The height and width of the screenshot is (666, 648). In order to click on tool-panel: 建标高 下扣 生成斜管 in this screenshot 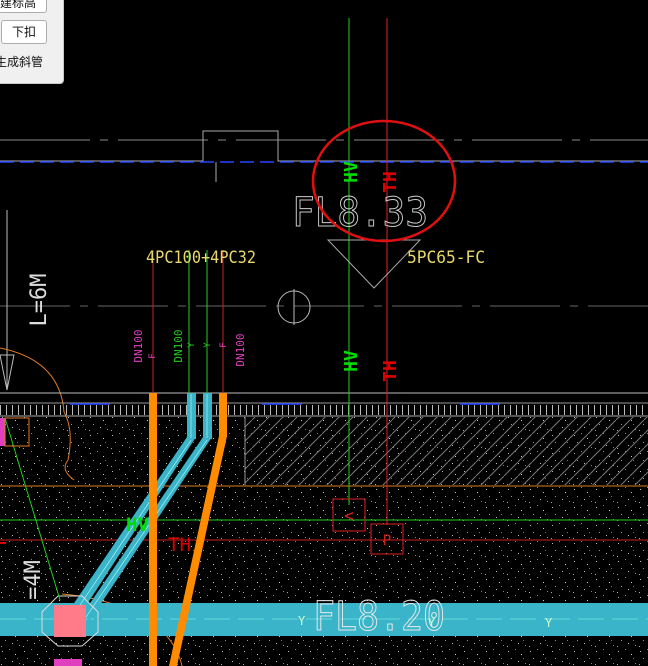, I will do `click(32, 42)`.